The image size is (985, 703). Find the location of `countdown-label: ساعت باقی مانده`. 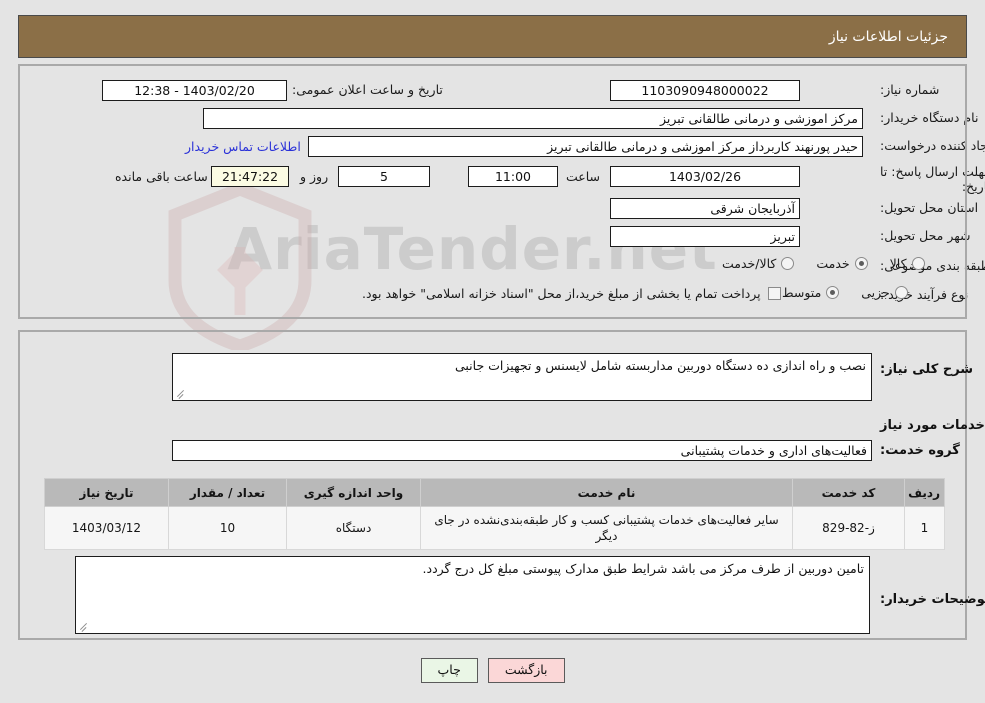

countdown-label: ساعت باقی مانده is located at coordinates (161, 176).